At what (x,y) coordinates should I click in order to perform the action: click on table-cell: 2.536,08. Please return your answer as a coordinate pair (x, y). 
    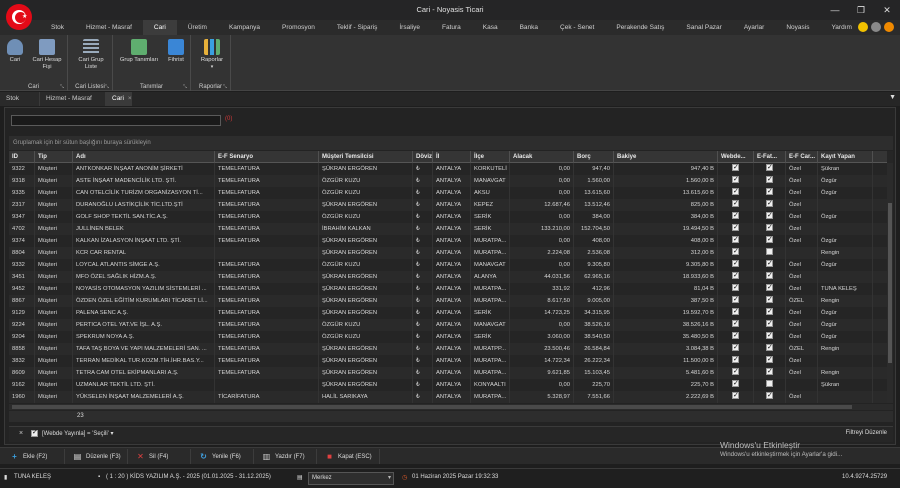
    Looking at the image, I should click on (594, 253).